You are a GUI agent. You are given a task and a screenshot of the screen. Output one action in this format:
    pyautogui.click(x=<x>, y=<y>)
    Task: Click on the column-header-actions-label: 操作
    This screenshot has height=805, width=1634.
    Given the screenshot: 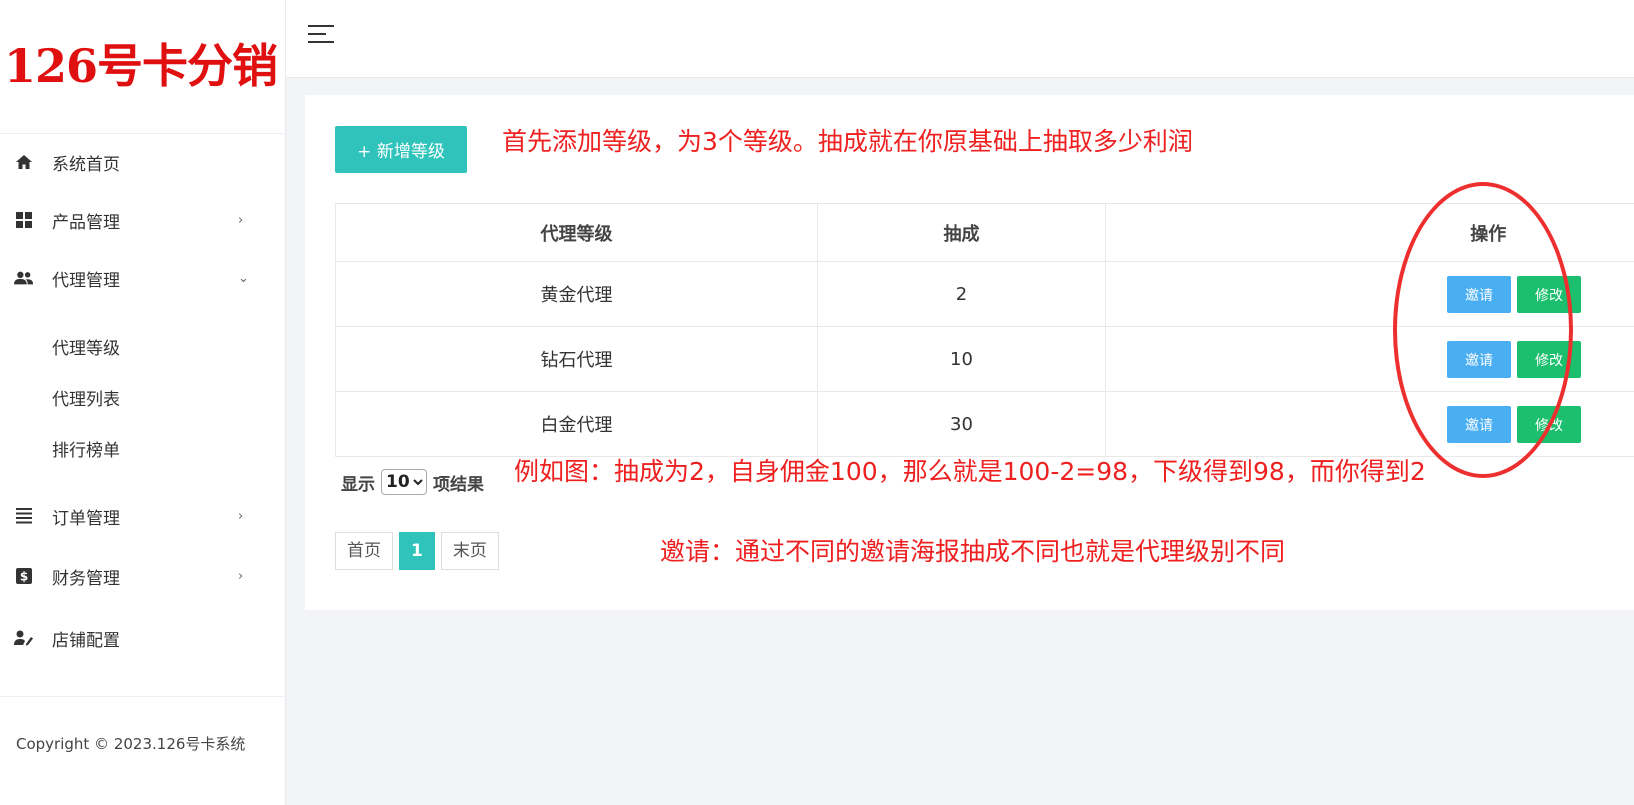 What is the action you would take?
    pyautogui.click(x=1488, y=234)
    